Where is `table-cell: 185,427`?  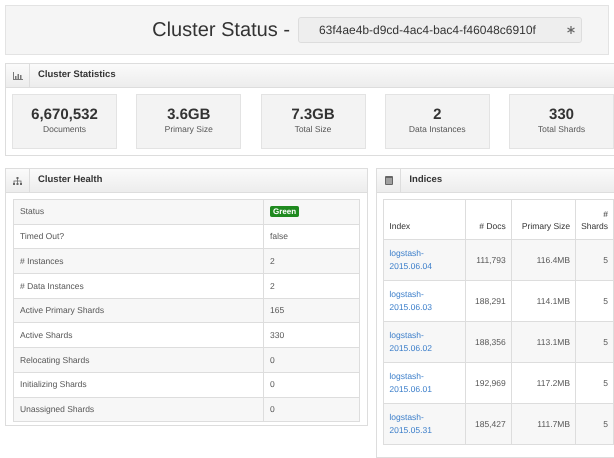
table-cell: 185,427 is located at coordinates (489, 424).